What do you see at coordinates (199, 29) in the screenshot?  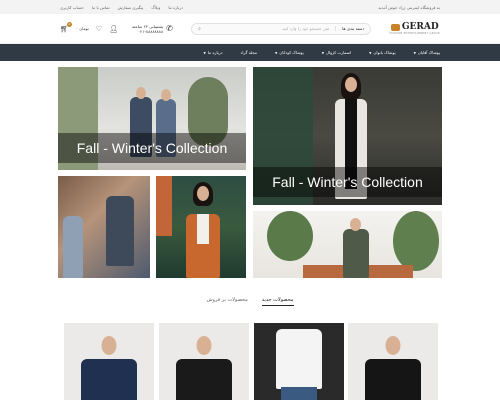 I see `search-icon: ⌕` at bounding box center [199, 29].